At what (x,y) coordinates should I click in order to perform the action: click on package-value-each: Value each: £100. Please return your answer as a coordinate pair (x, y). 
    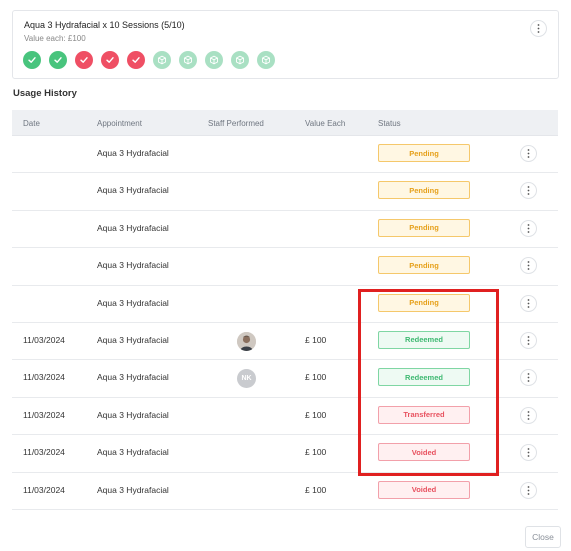
    Looking at the image, I should click on (55, 38).